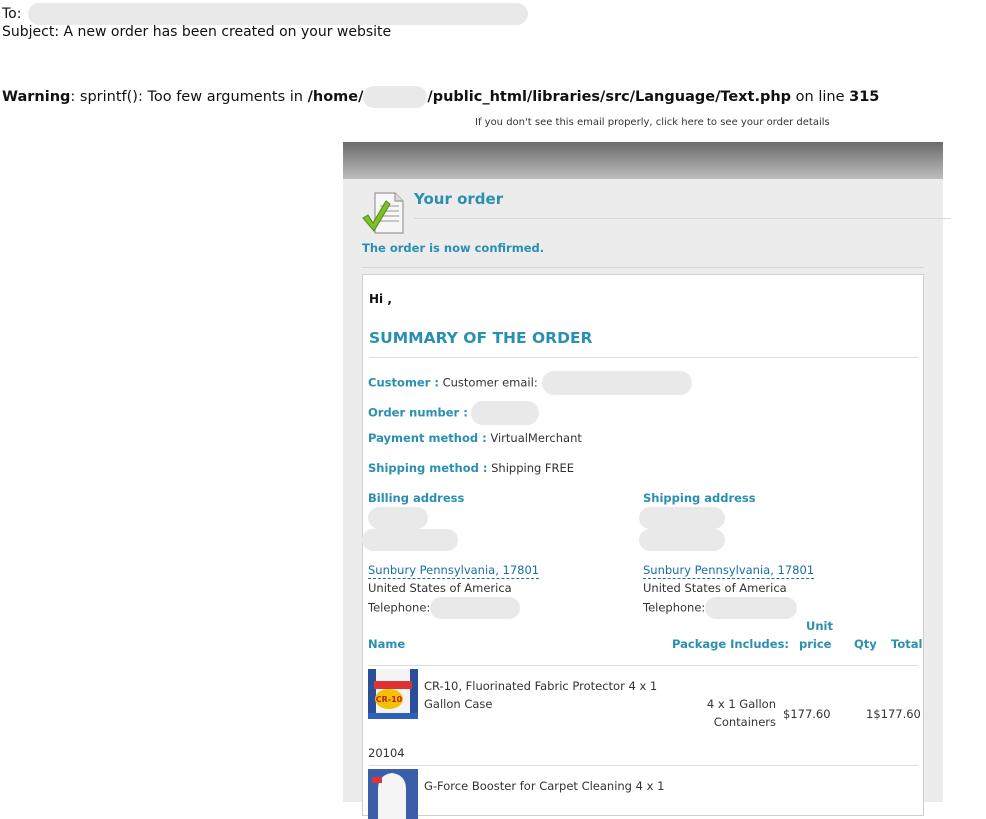  I want to click on summary-title: SUMMARY OF THE ORDER, so click(481, 338).